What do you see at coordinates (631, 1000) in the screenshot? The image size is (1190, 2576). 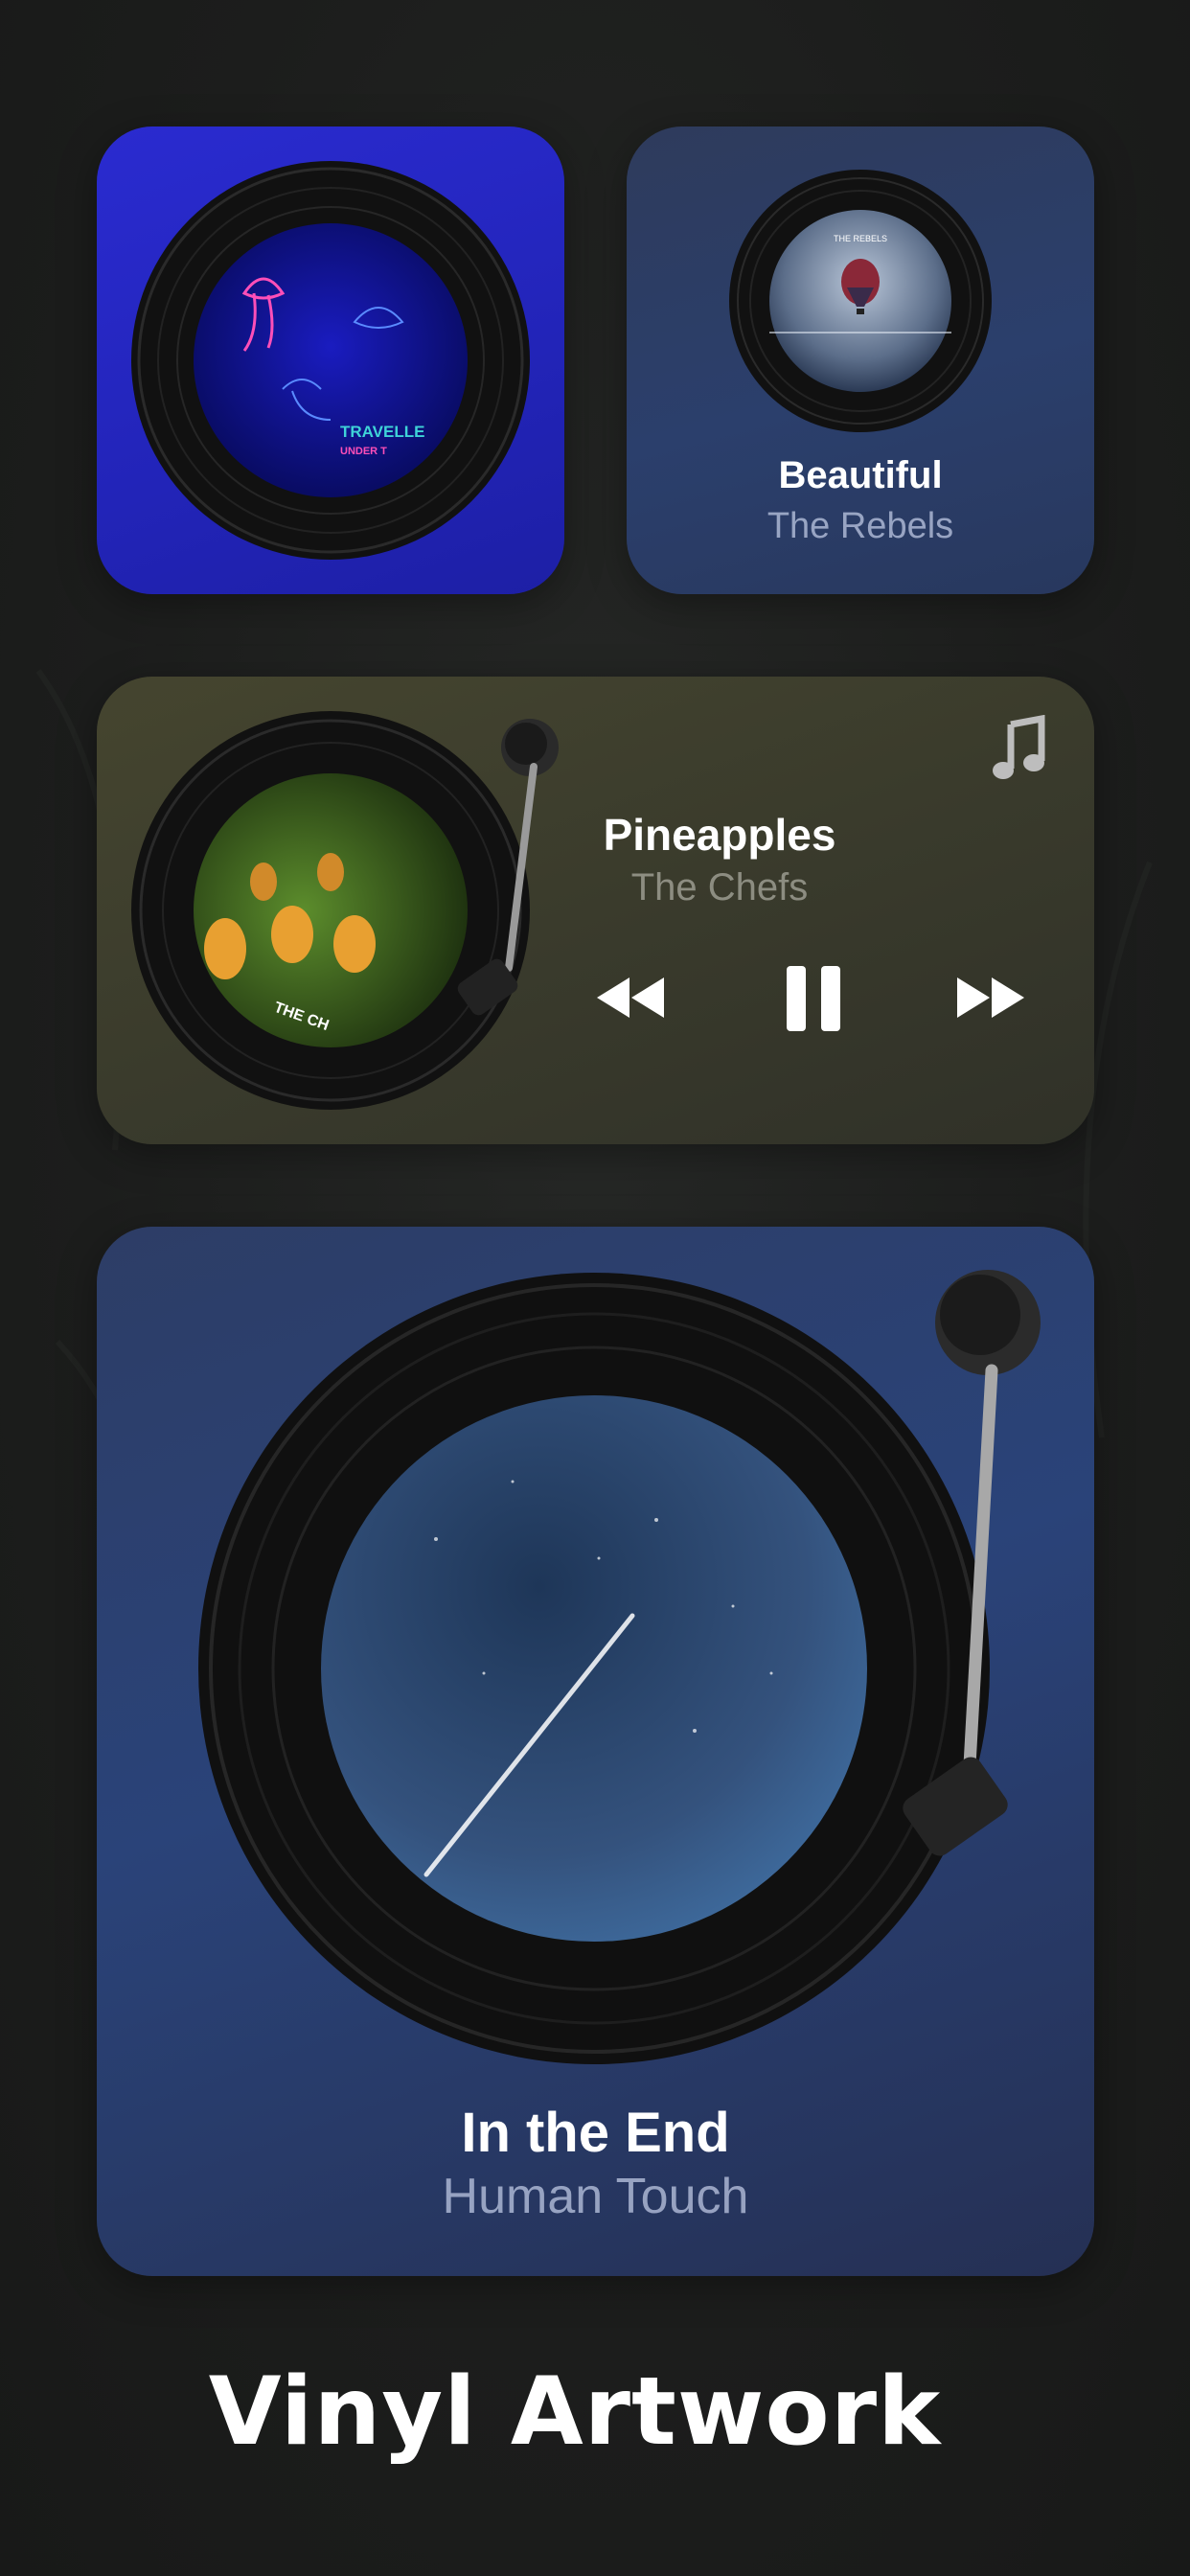 I see `rewind-icon` at bounding box center [631, 1000].